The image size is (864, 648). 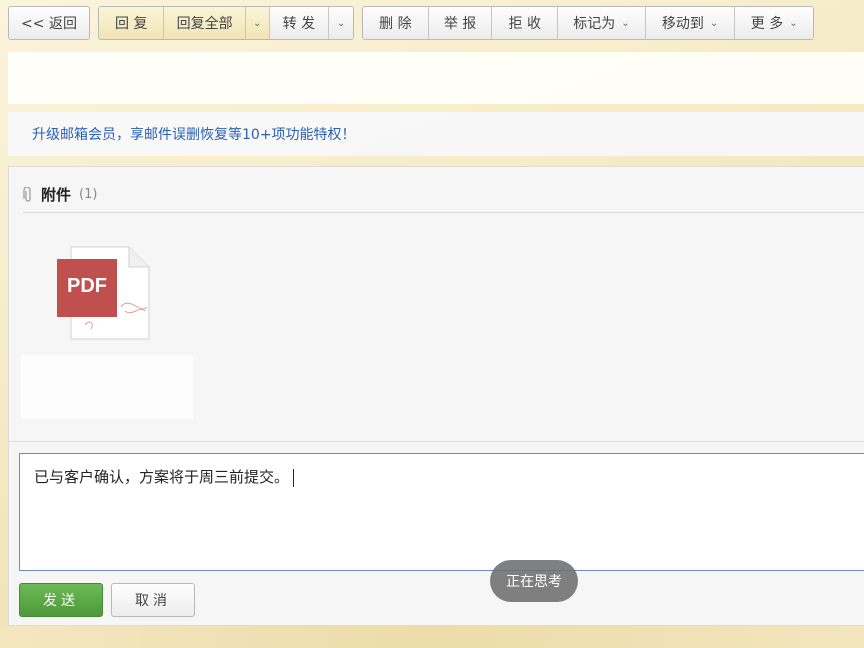 I want to click on reply-all-dropdown: ⌄, so click(x=257, y=23).